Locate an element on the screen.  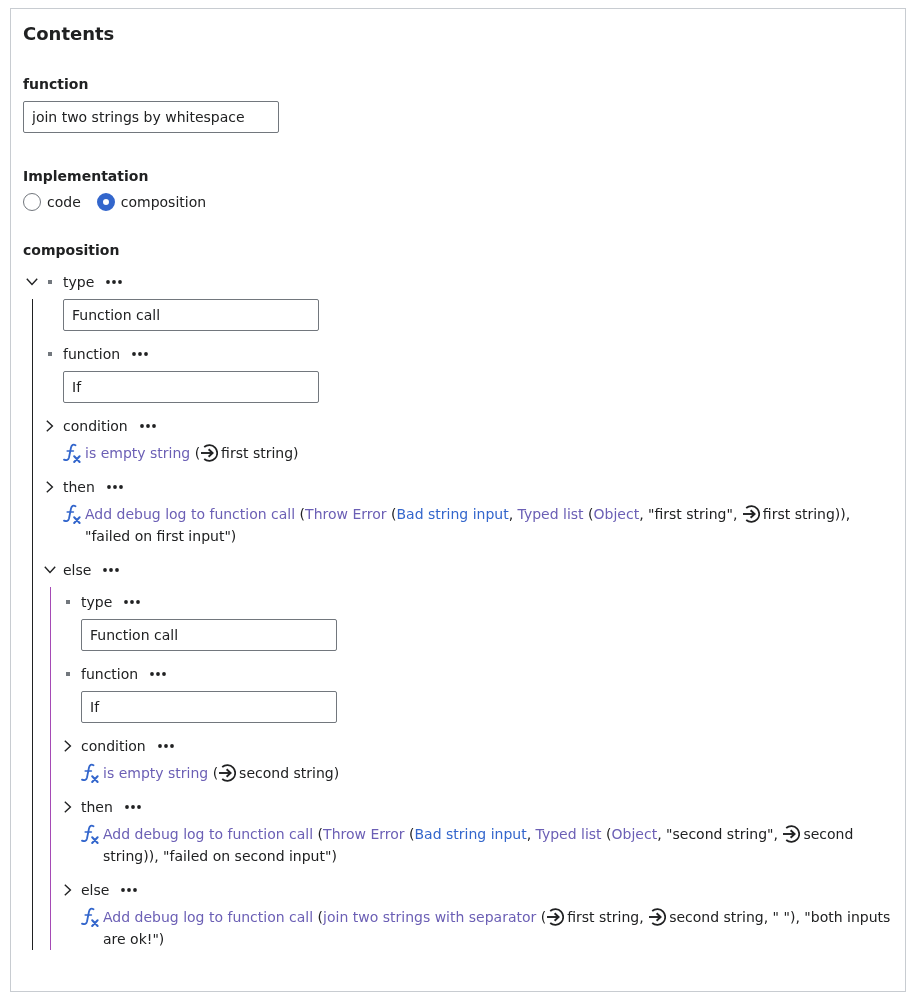
field-label: function is located at coordinates (56, 84).